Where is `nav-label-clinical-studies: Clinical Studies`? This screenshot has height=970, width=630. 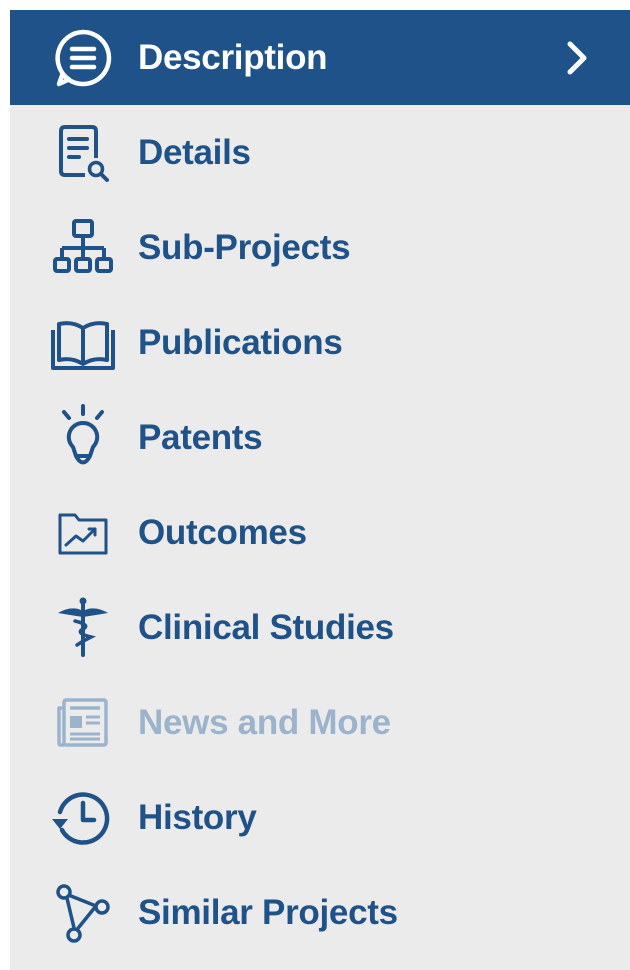 nav-label-clinical-studies: Clinical Studies is located at coordinates (266, 627).